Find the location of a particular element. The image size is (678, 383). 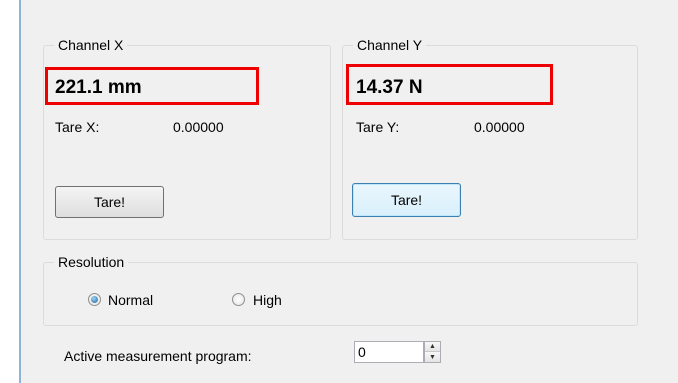

radio-selected-icon is located at coordinates (94, 299).